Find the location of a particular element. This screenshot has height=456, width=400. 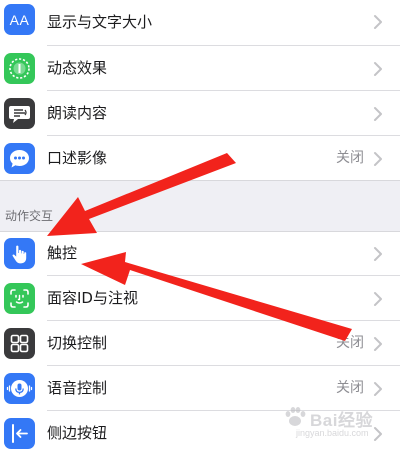

text-size-icon: AA is located at coordinates (19, 19).